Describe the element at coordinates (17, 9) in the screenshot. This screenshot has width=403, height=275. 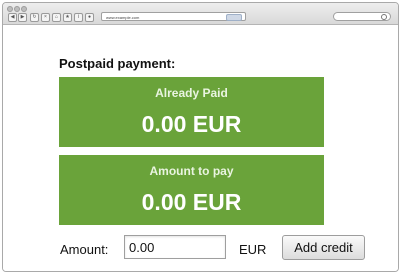
I see `minimize-window-icon` at that location.